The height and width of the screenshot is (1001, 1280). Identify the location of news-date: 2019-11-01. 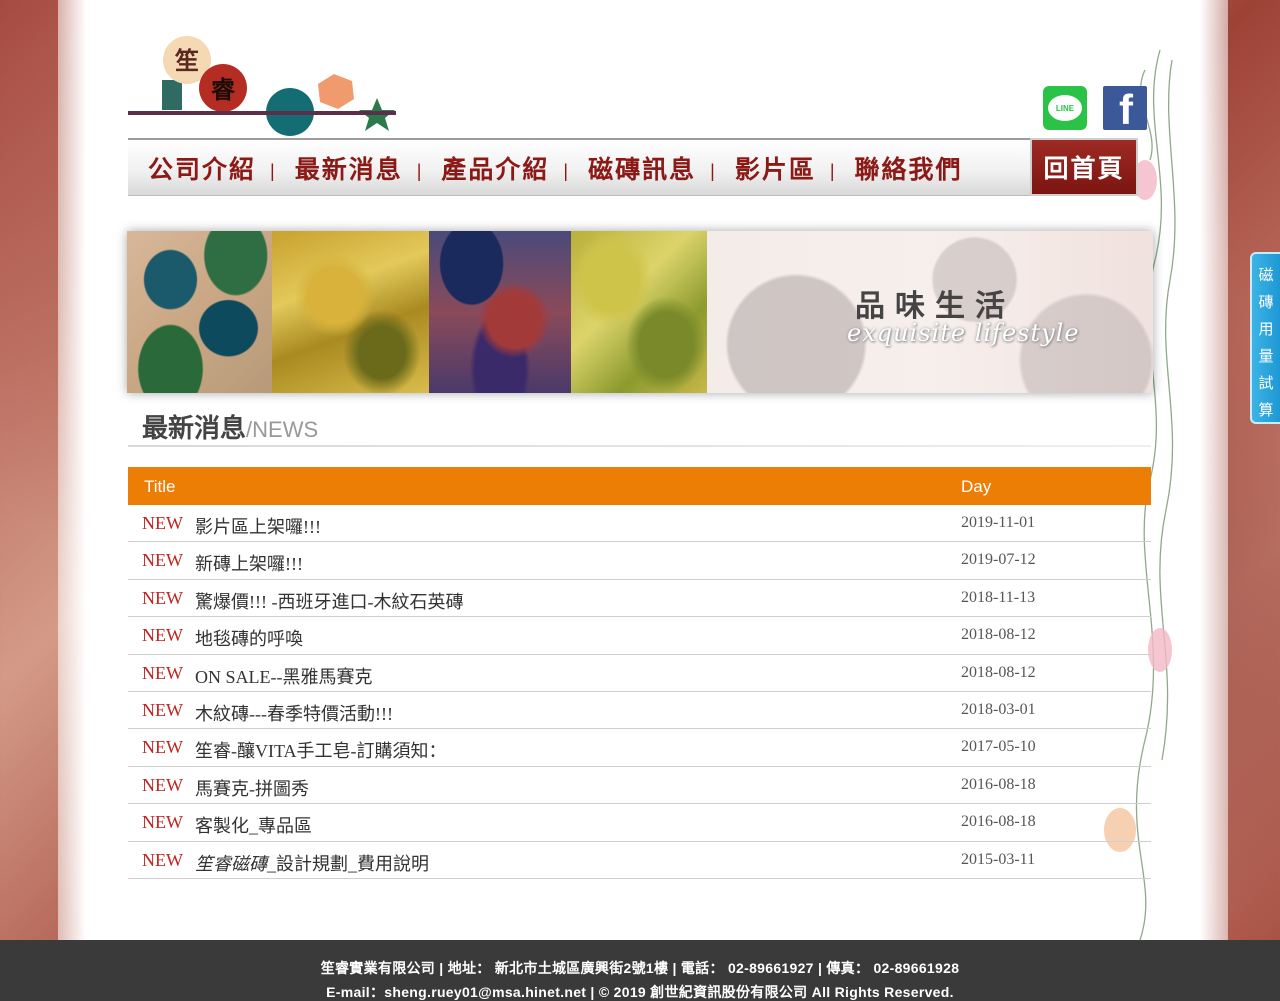
(998, 522).